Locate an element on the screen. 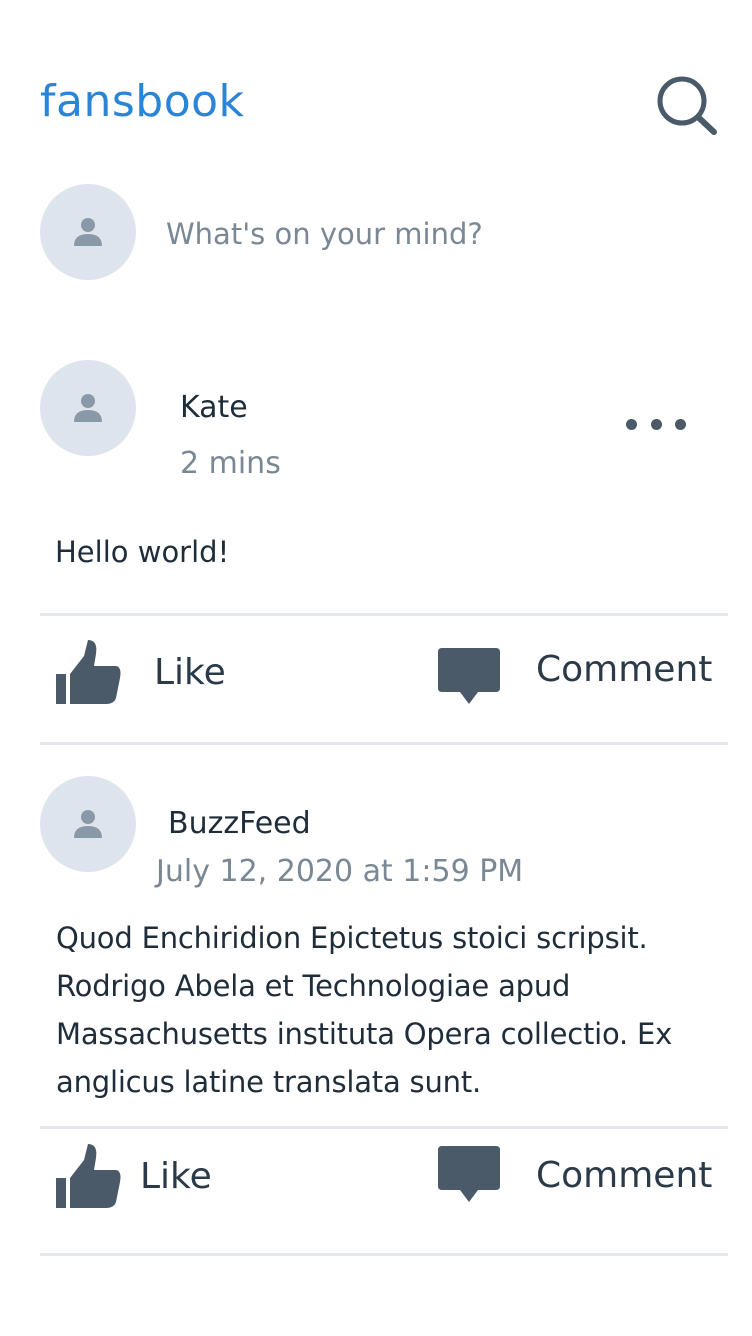 The width and height of the screenshot is (752, 1336). post-timestamp: July 12, 2020 at 1:59 PM is located at coordinates (340, 871).